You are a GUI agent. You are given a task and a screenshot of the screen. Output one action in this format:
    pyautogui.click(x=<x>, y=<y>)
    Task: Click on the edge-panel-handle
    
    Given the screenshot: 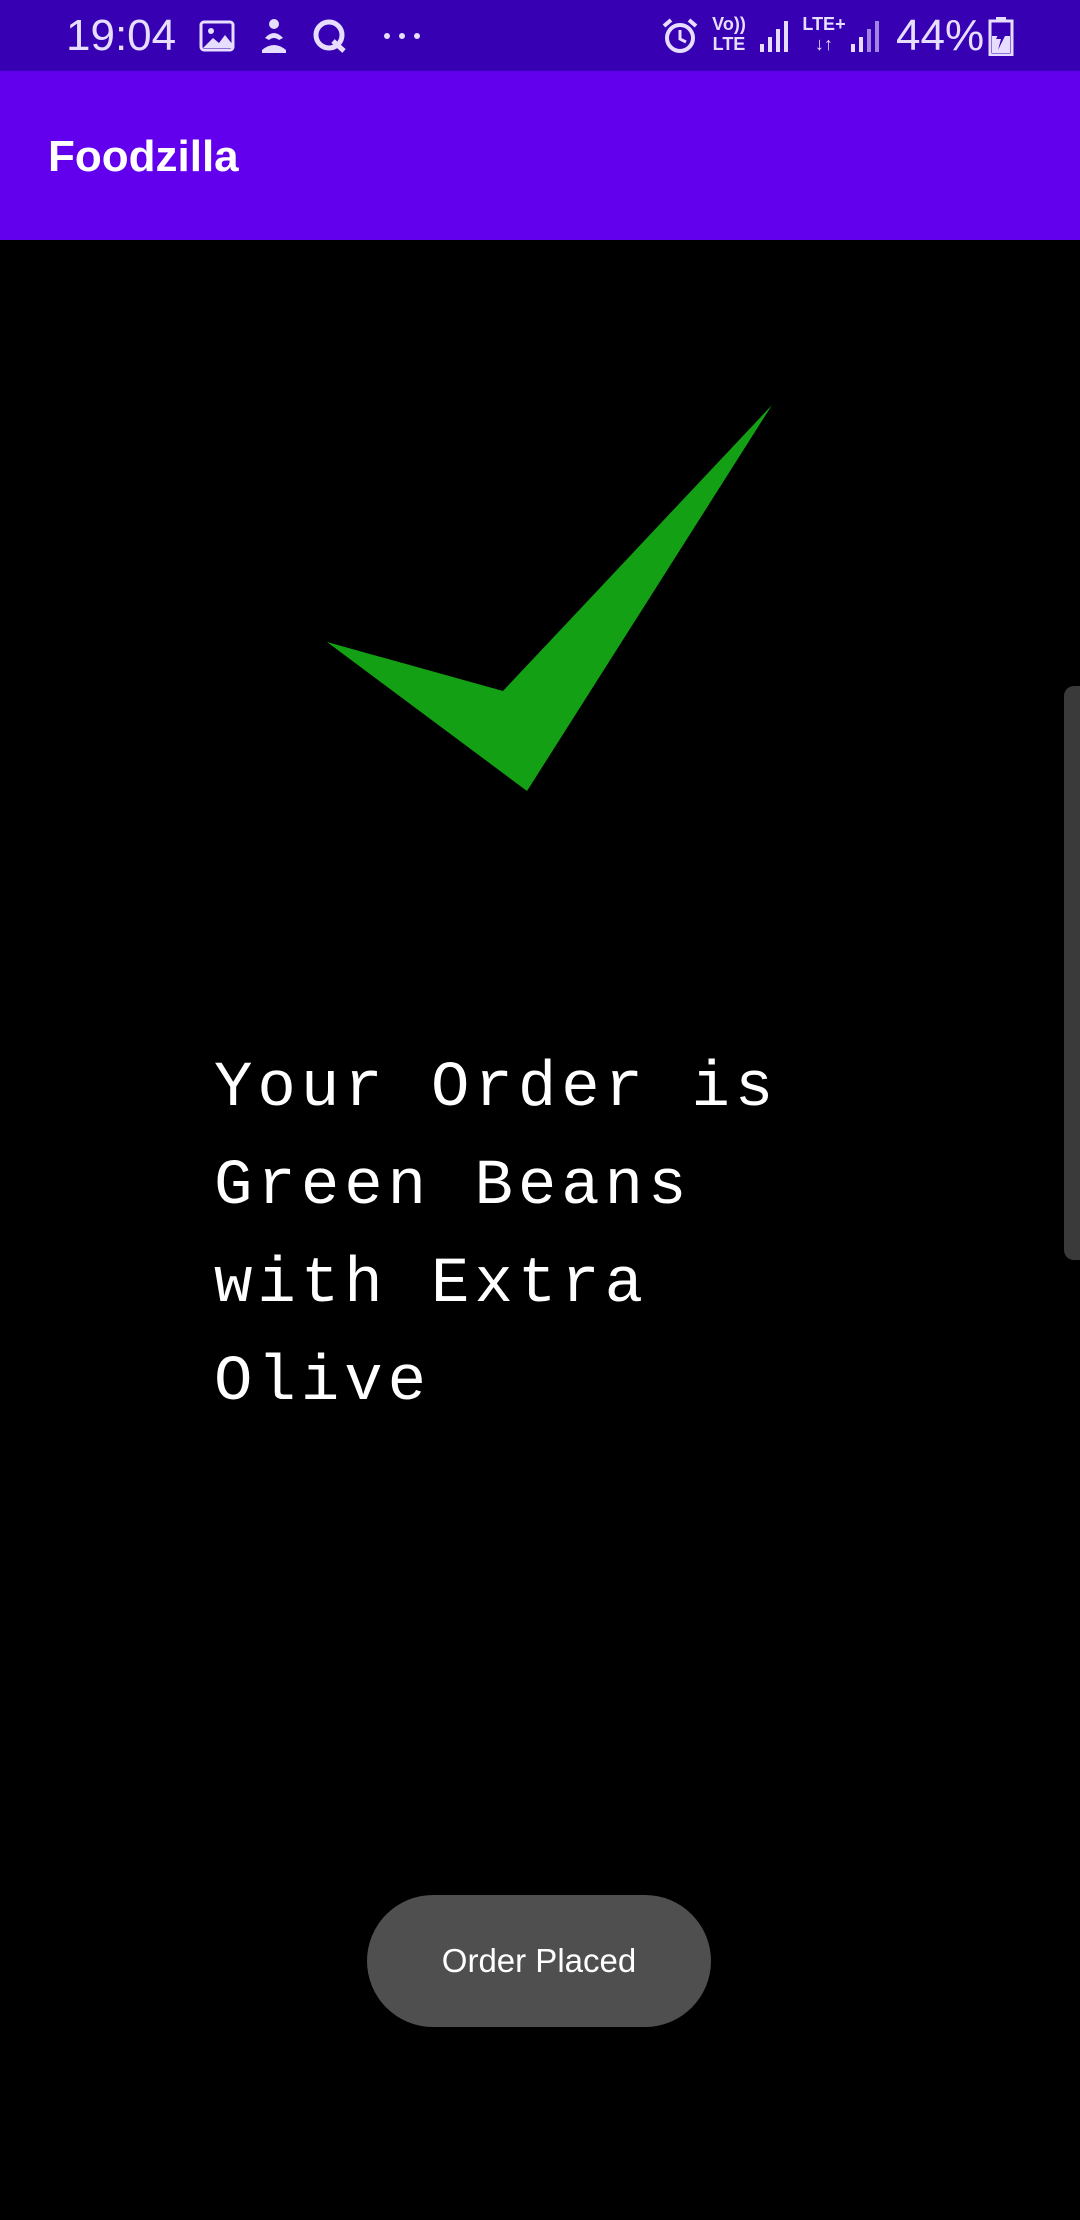 What is the action you would take?
    pyautogui.click(x=1072, y=973)
    